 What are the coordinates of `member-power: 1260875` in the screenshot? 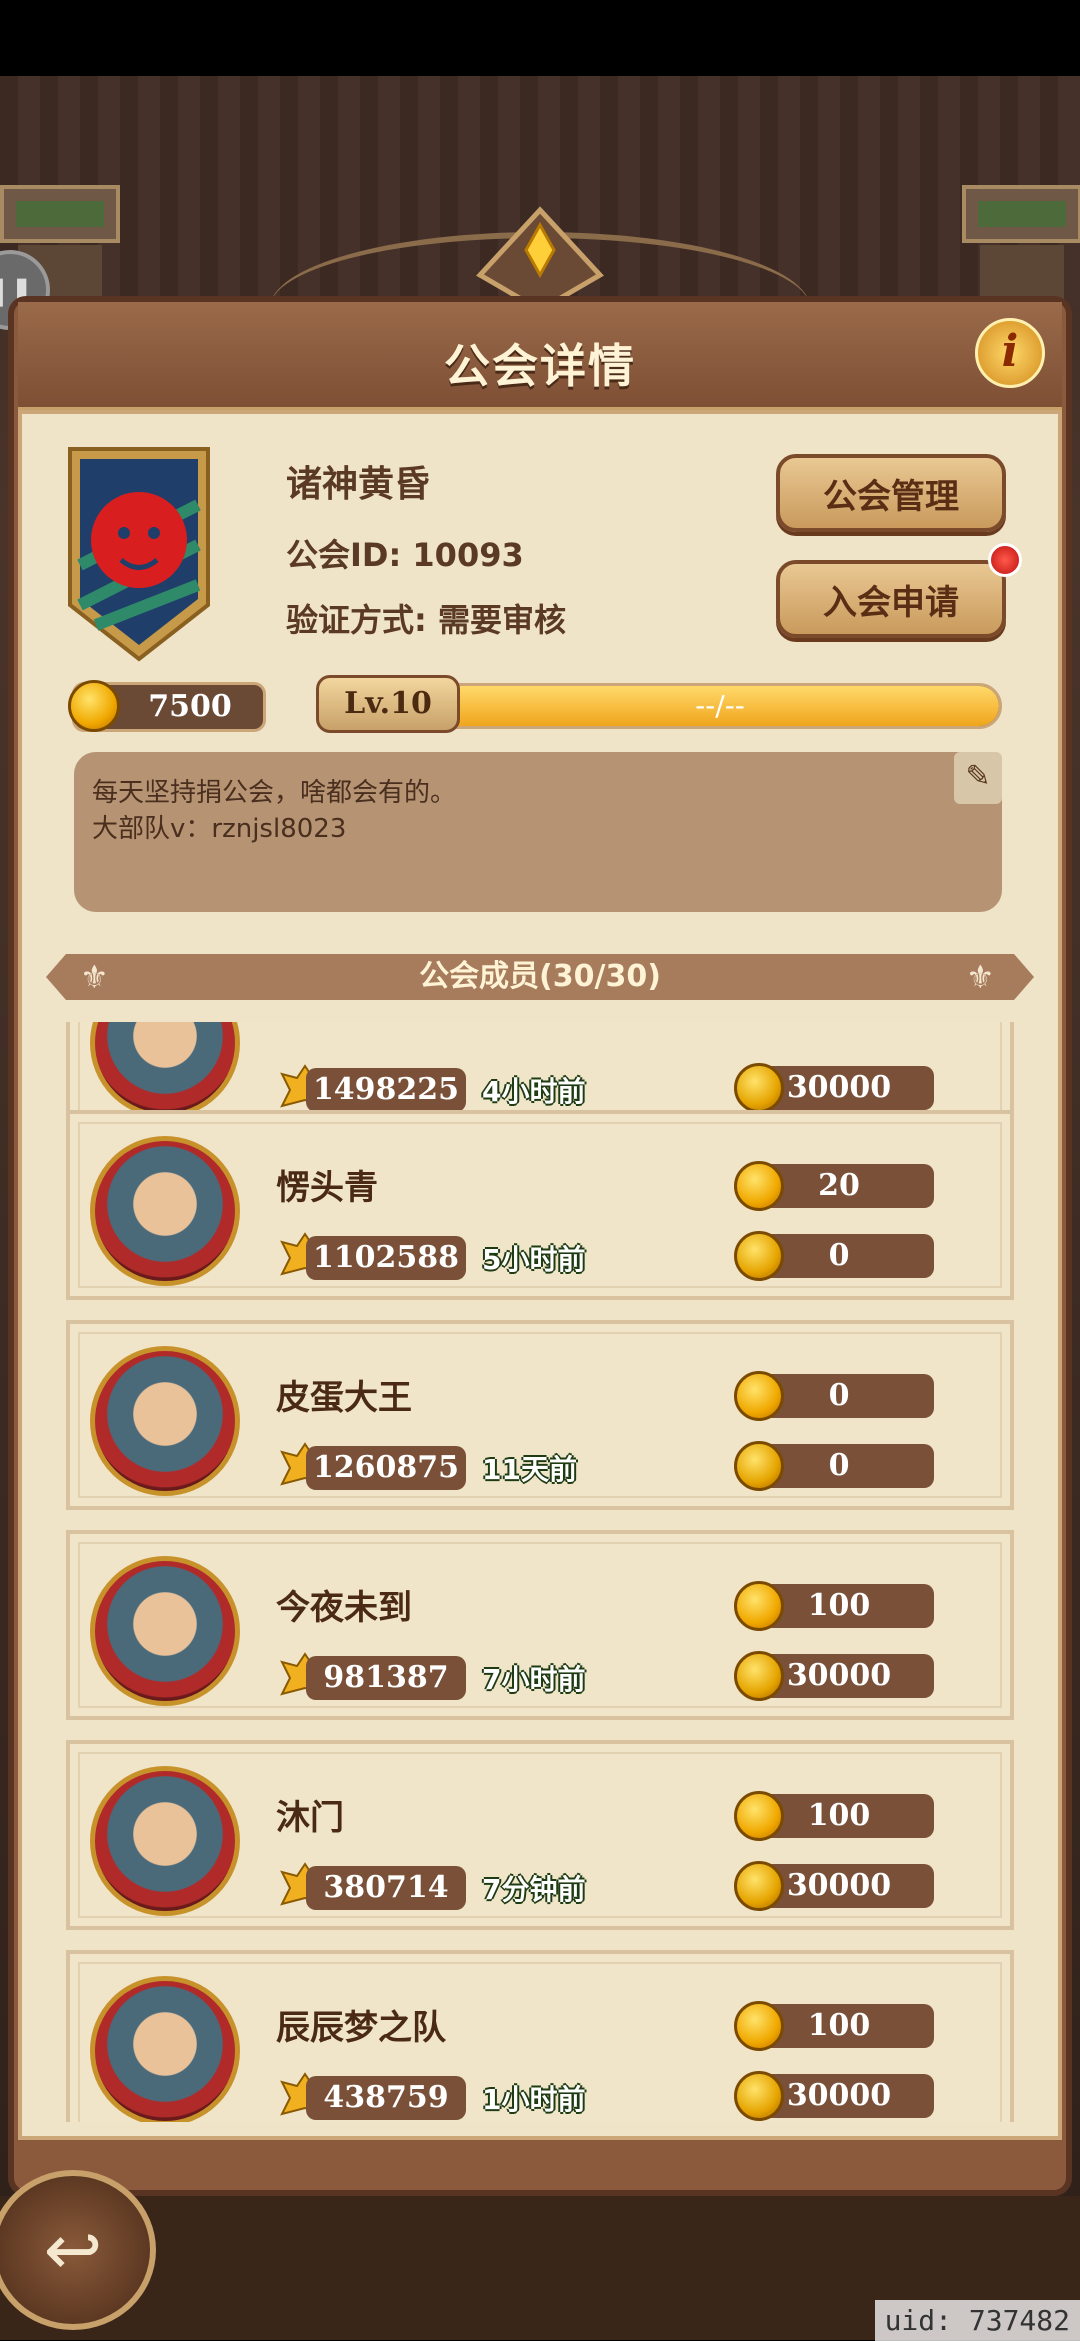 It's located at (386, 1468).